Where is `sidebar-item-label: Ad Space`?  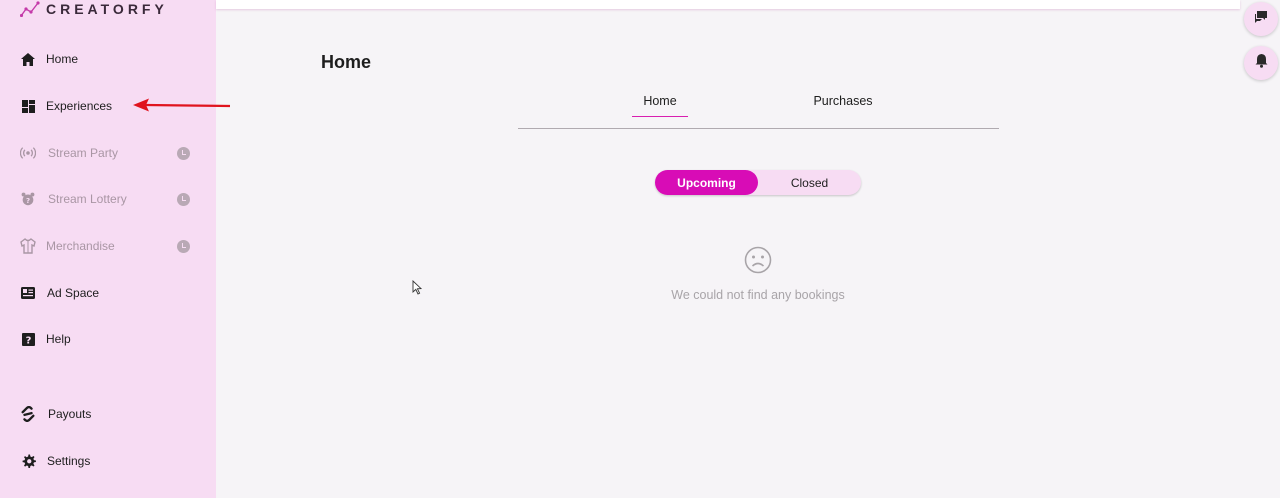
sidebar-item-label: Ad Space is located at coordinates (73, 293).